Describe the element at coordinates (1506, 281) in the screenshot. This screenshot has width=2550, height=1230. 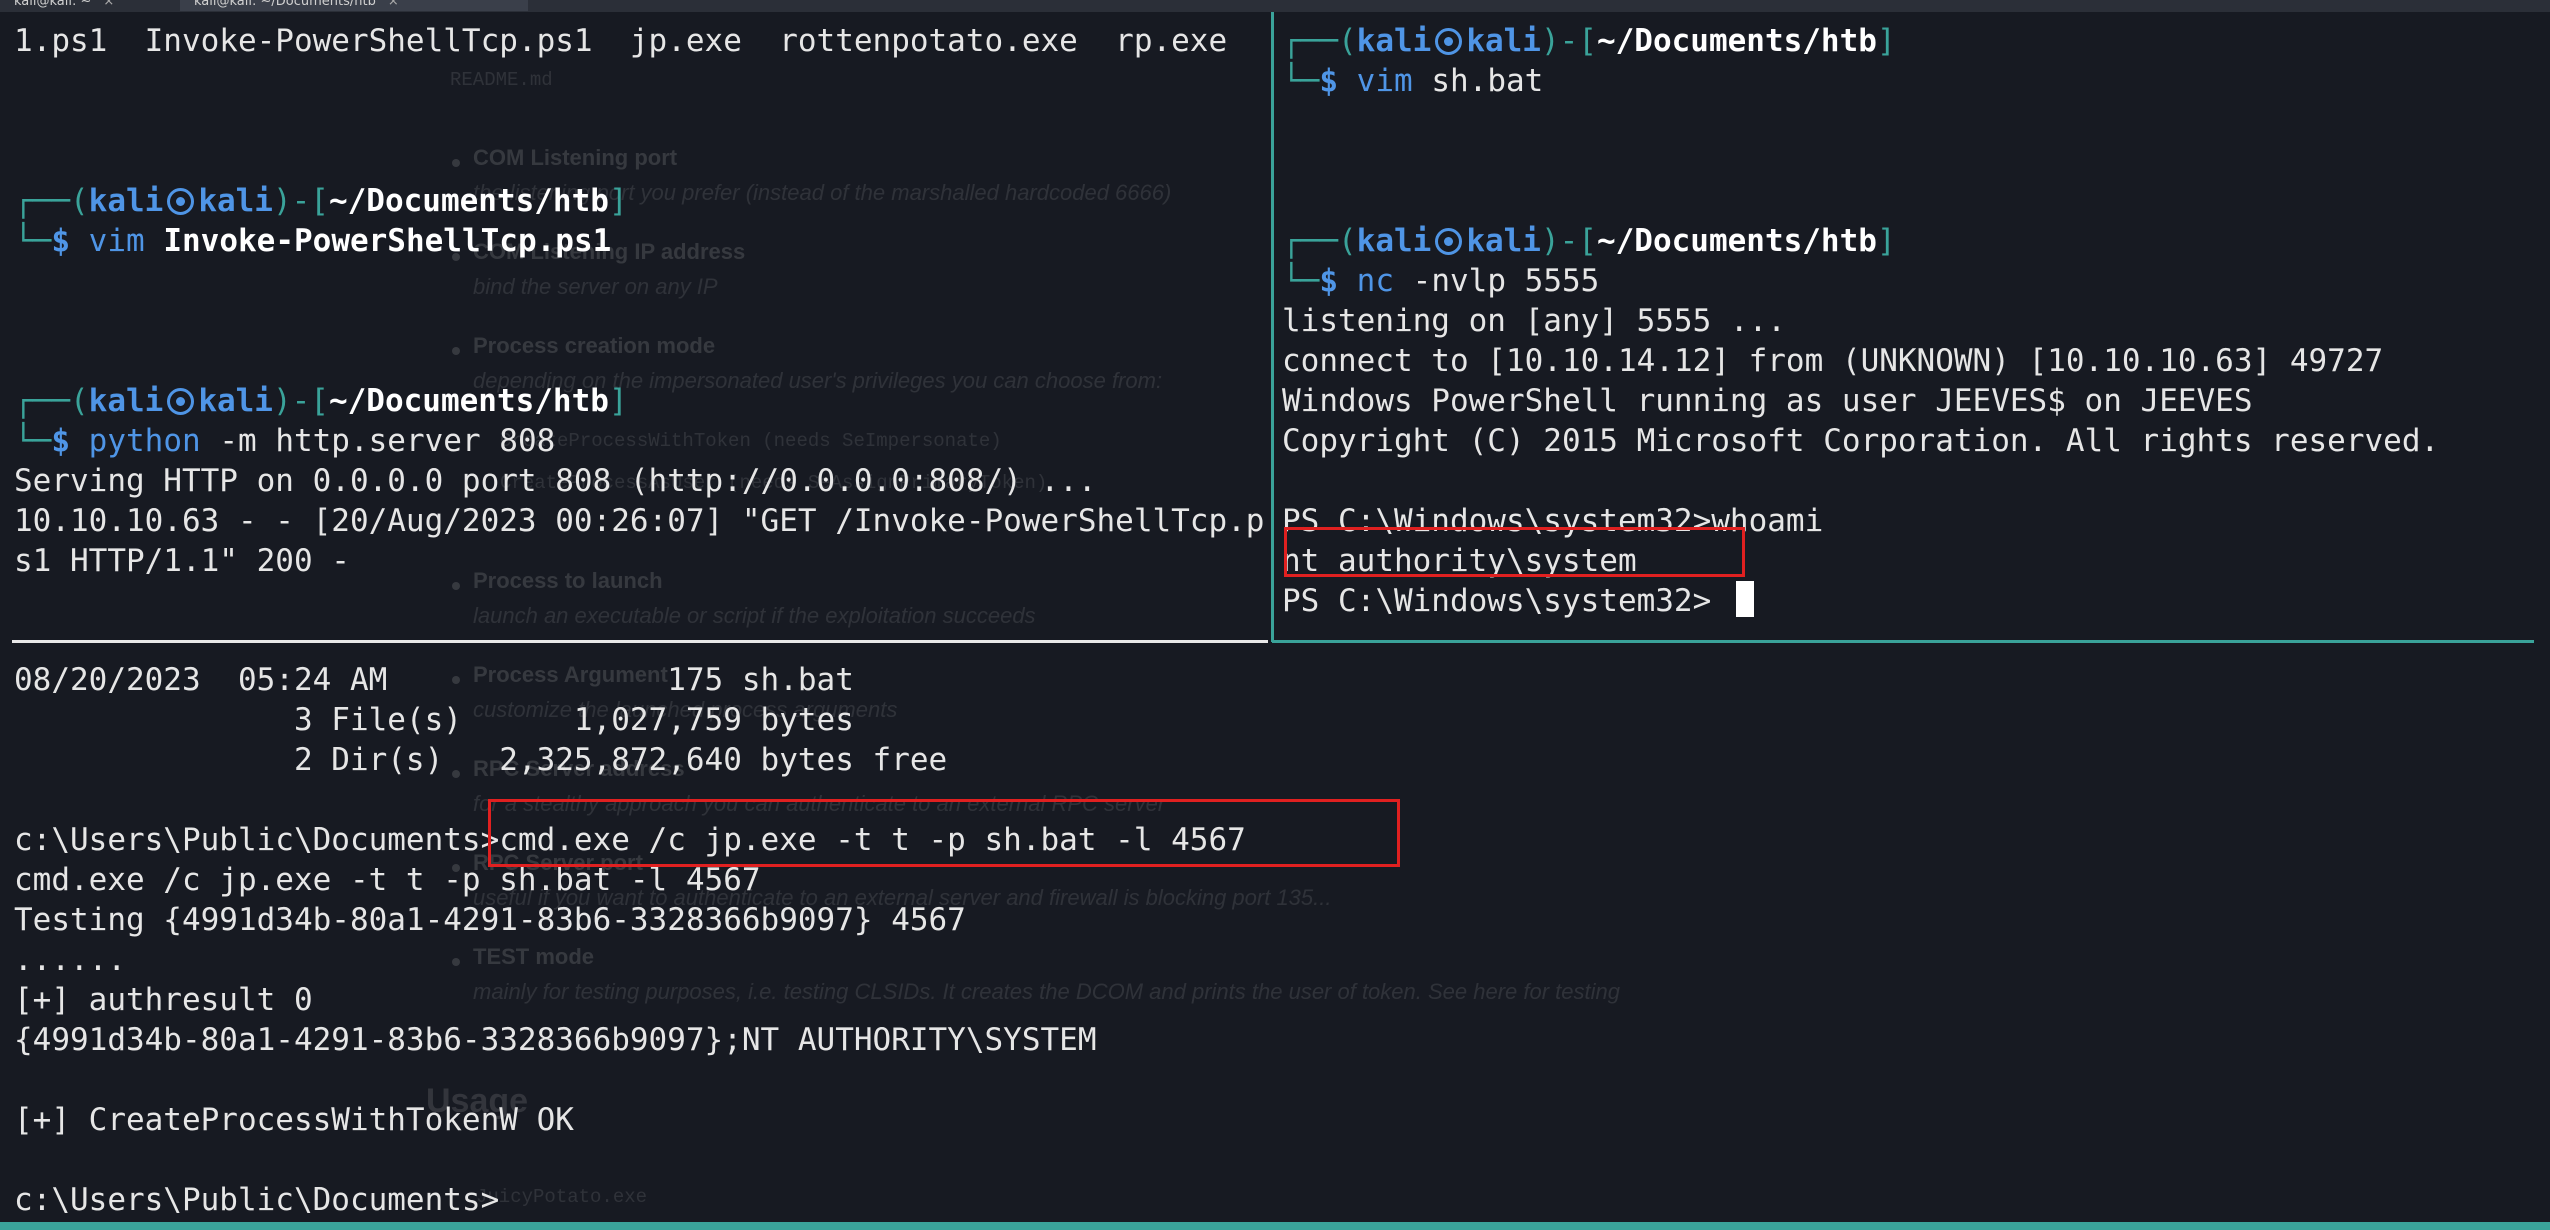
I see `command-args: -nvlp 5555` at that location.